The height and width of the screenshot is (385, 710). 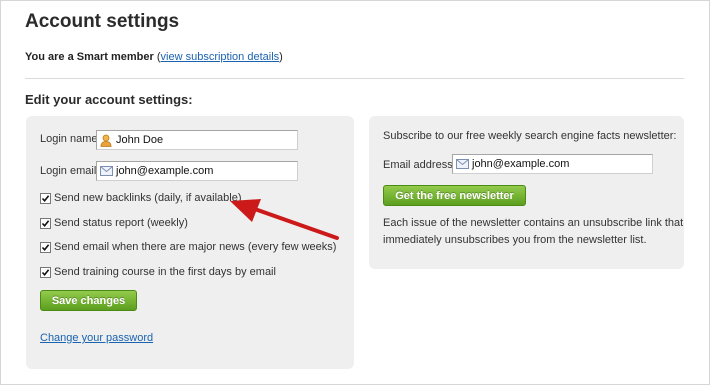 What do you see at coordinates (70, 171) in the screenshot?
I see `login-email-label: Login email:` at bounding box center [70, 171].